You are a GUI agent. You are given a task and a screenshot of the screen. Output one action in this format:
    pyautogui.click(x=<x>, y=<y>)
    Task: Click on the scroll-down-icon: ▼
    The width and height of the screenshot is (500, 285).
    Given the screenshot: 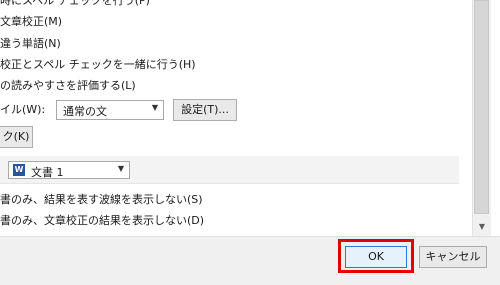 What is the action you would take?
    pyautogui.click(x=482, y=227)
    